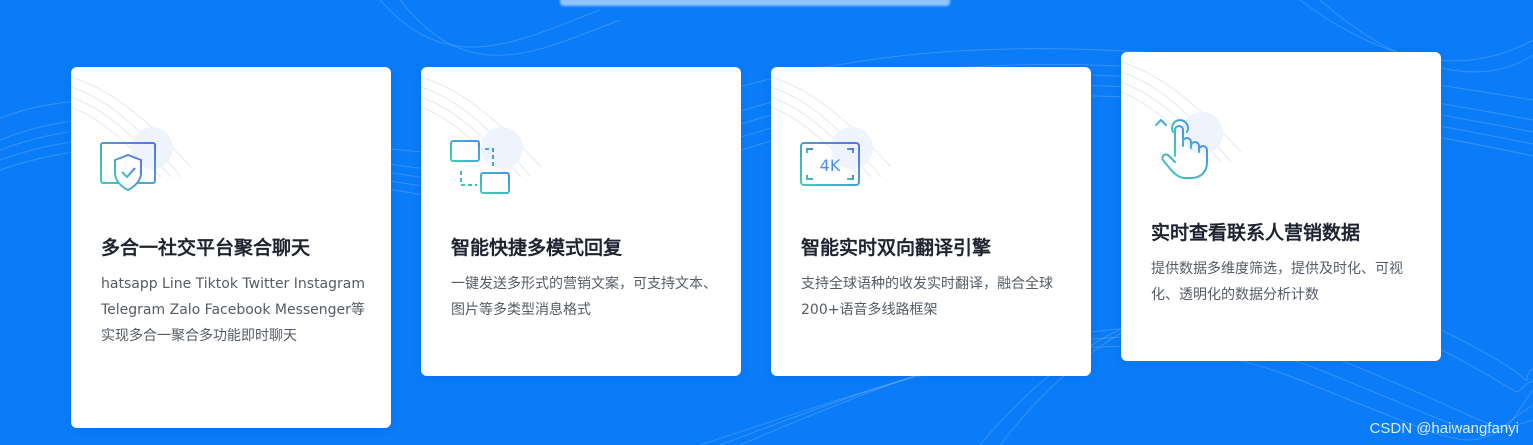 The image size is (1533, 445). Describe the element at coordinates (927, 297) in the screenshot. I see `card-description: 支持全球语种的收发实时翻译，融合全球200+语音多线路框架` at that location.